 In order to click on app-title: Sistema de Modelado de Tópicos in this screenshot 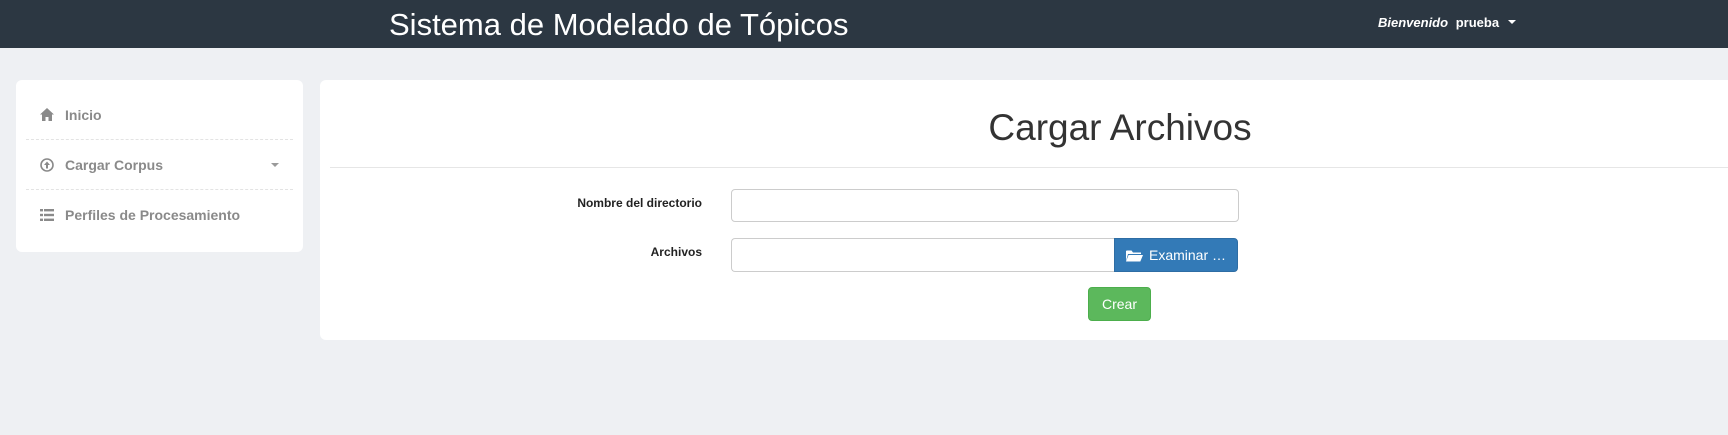, I will do `click(619, 25)`.